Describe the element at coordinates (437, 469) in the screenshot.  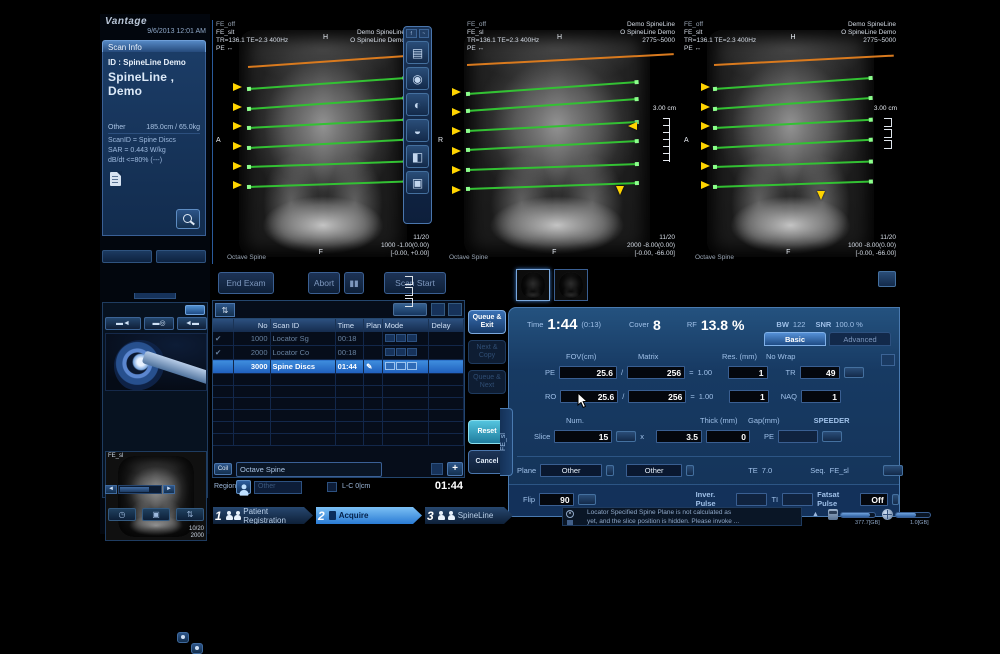
I see `coil-small-button` at that location.